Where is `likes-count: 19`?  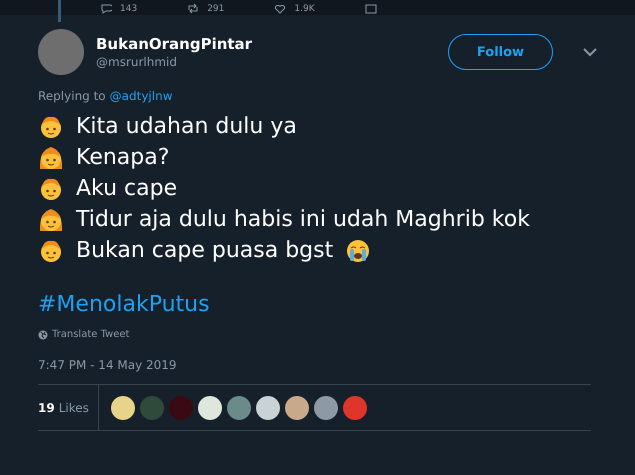
likes-count: 19 is located at coordinates (46, 407).